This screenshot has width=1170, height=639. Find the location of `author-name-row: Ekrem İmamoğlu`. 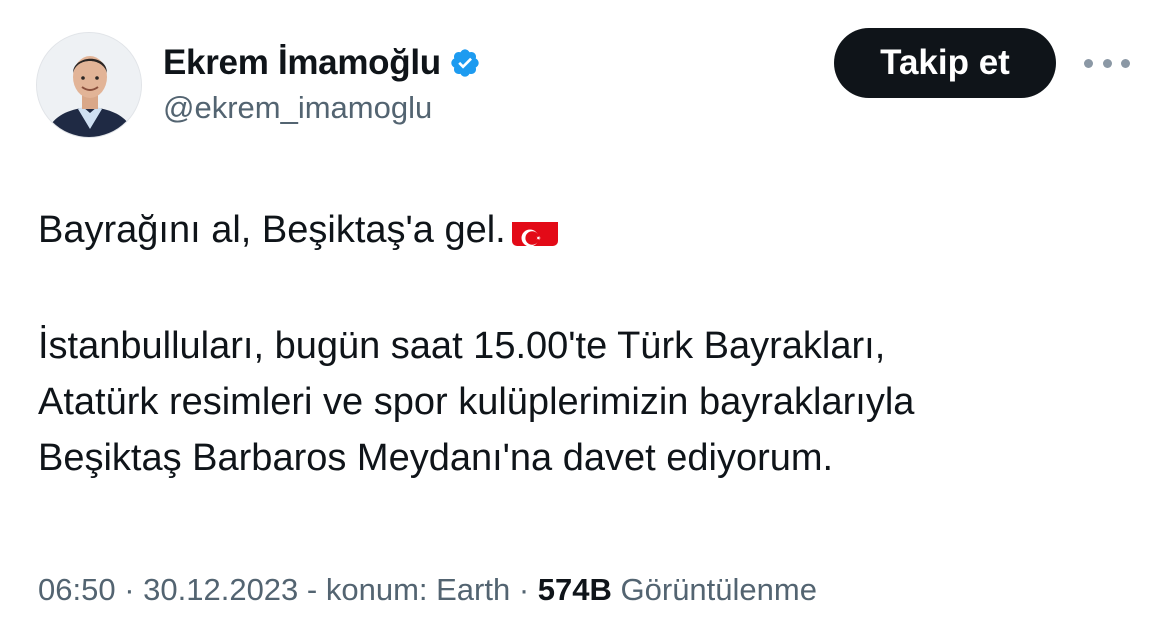

author-name-row: Ekrem İmamoğlu is located at coordinates (322, 63).